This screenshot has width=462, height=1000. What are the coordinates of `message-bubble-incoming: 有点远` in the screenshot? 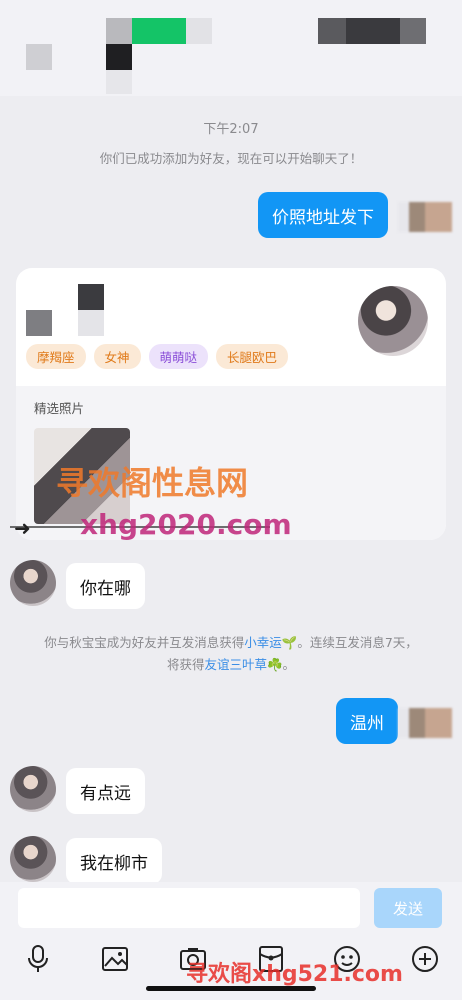 It's located at (105, 791).